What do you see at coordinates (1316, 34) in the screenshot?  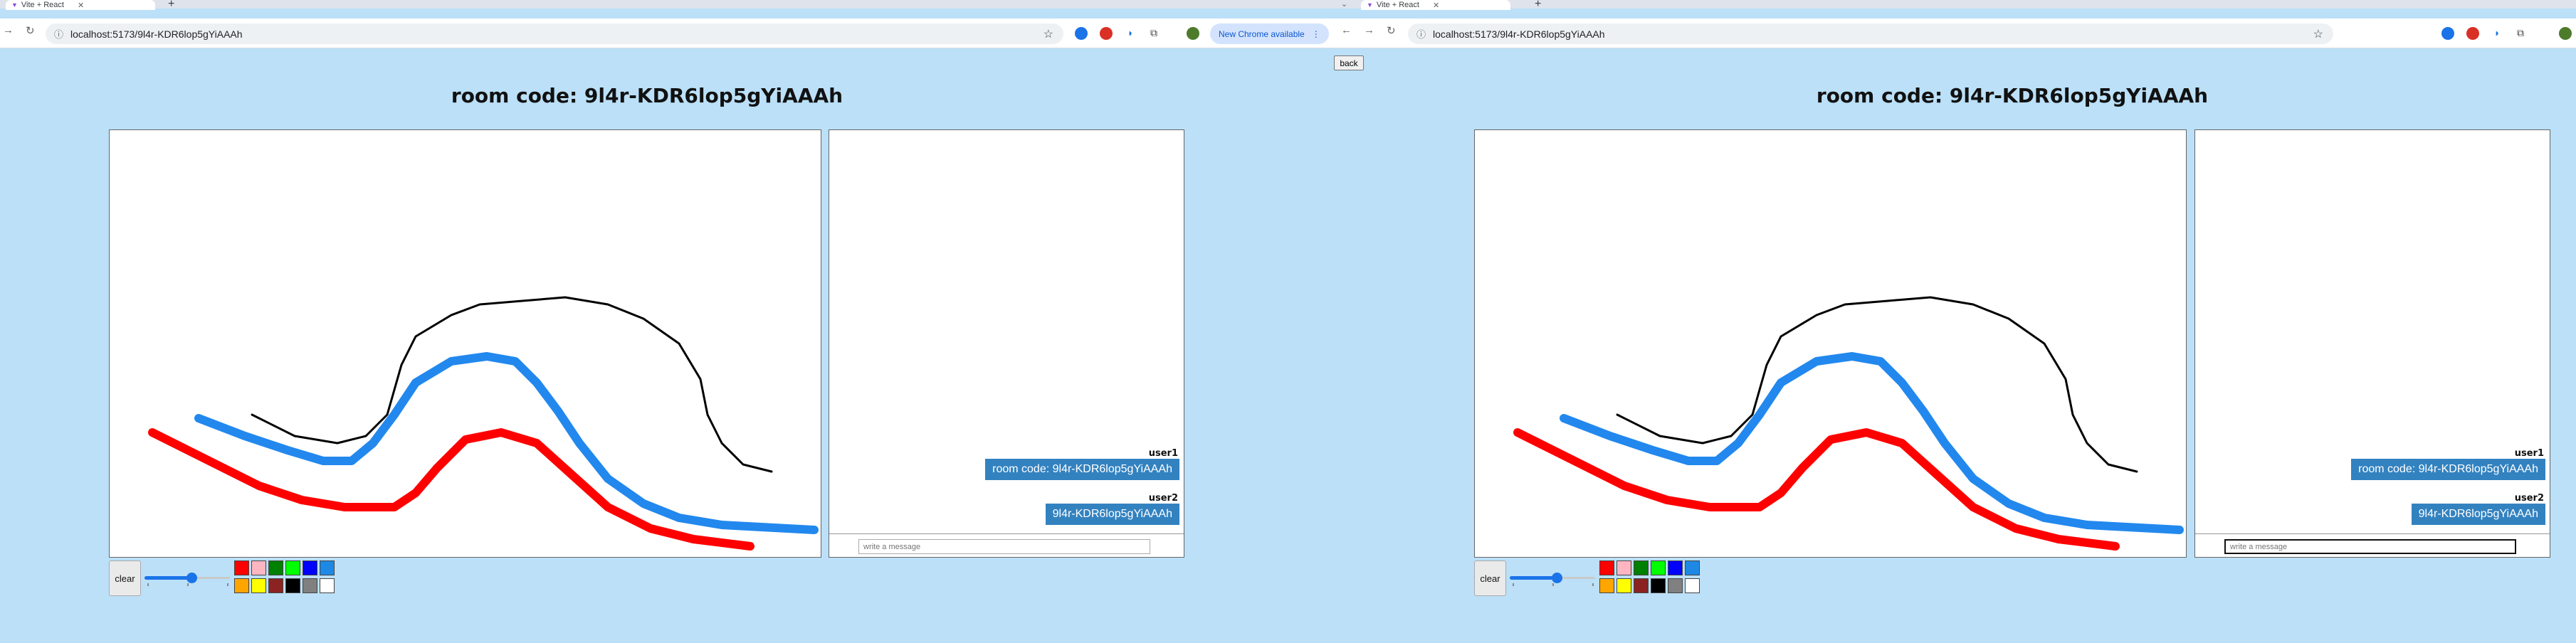 I see `kebab-menu-icon: ⋮` at bounding box center [1316, 34].